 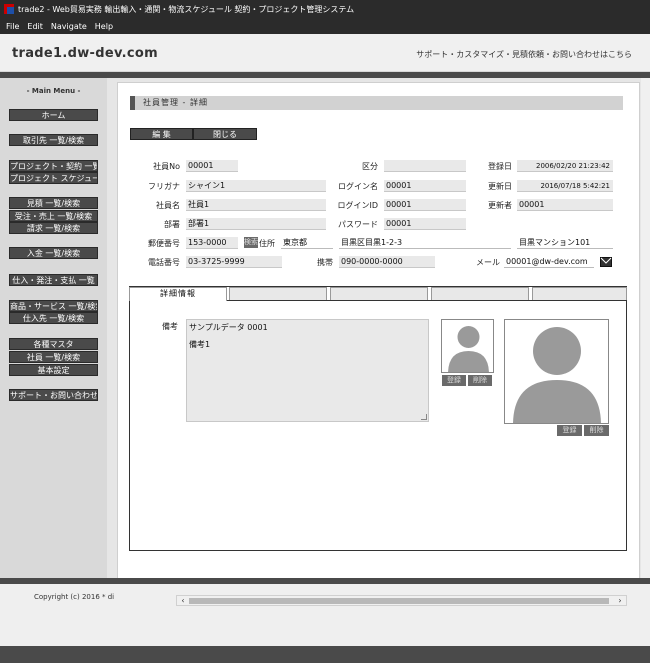 What do you see at coordinates (53, 253) in the screenshot?
I see `nav-payments-received: 入金 一覧/検索` at bounding box center [53, 253].